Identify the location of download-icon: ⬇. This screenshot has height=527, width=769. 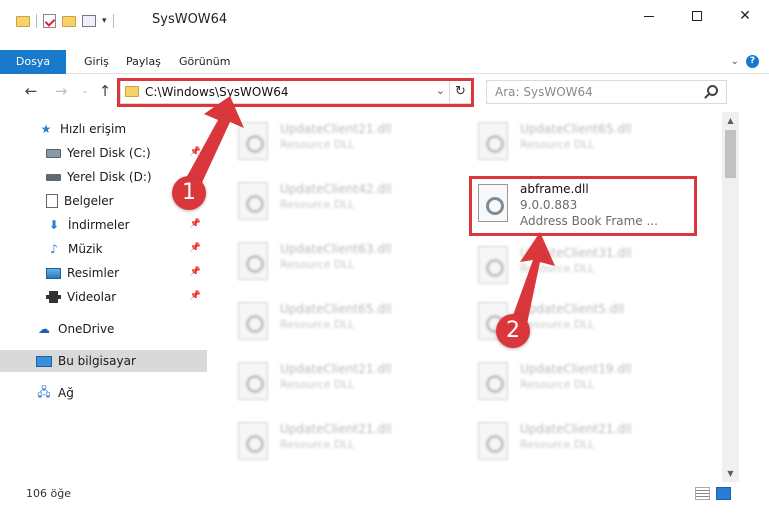
(54, 225).